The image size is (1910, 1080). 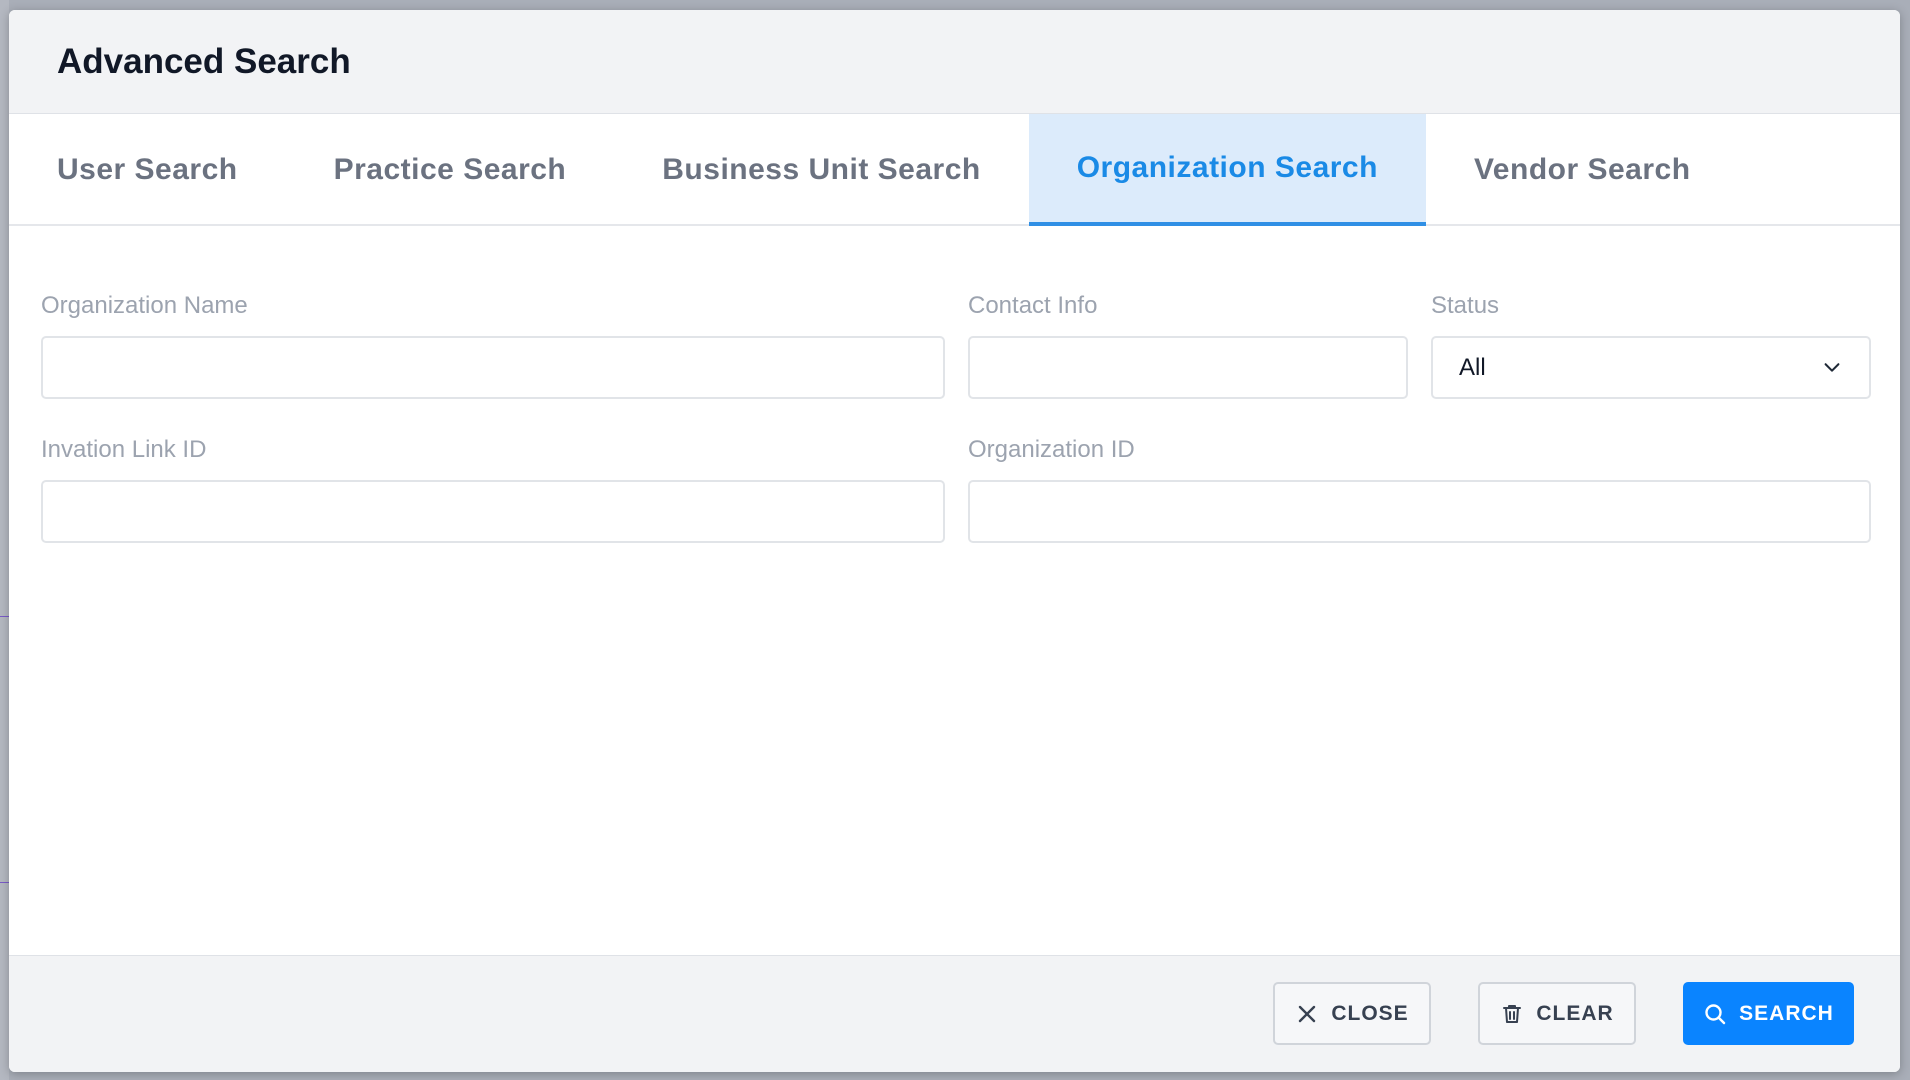 I want to click on contact-info-input, so click(x=1188, y=367).